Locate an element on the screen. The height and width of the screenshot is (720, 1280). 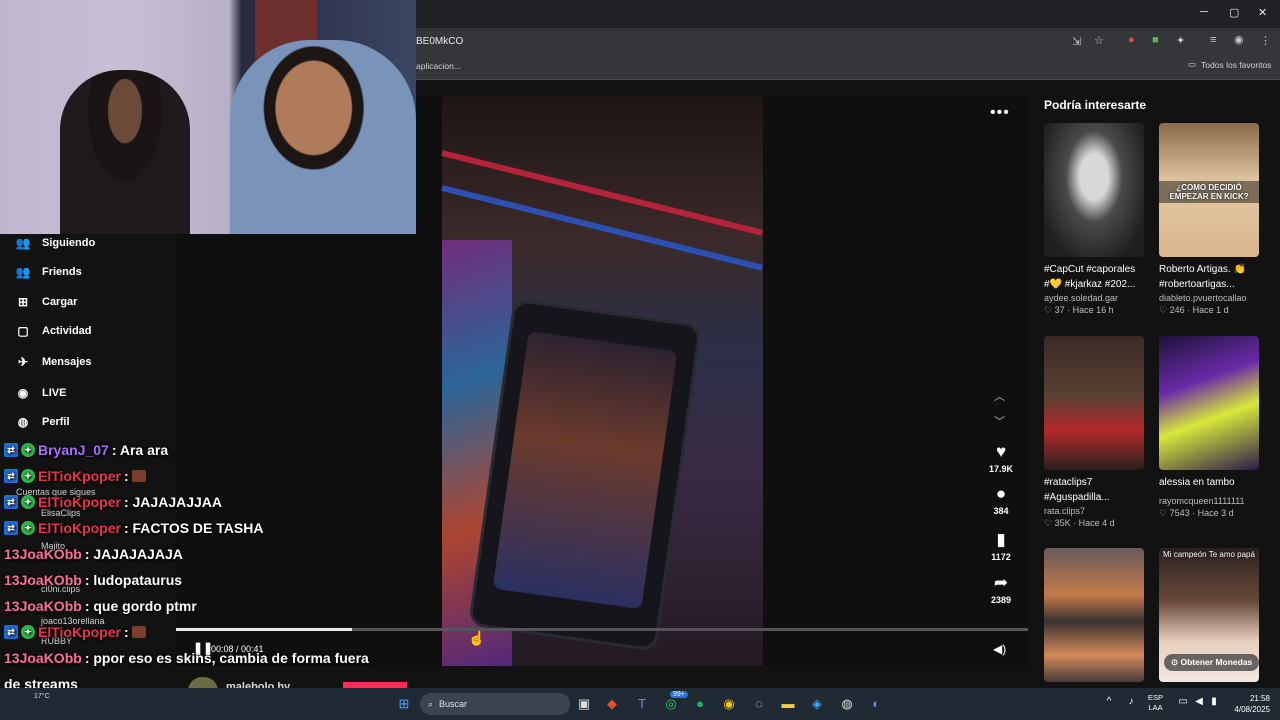
discord-icon: ◐ is located at coordinates (876, 703).